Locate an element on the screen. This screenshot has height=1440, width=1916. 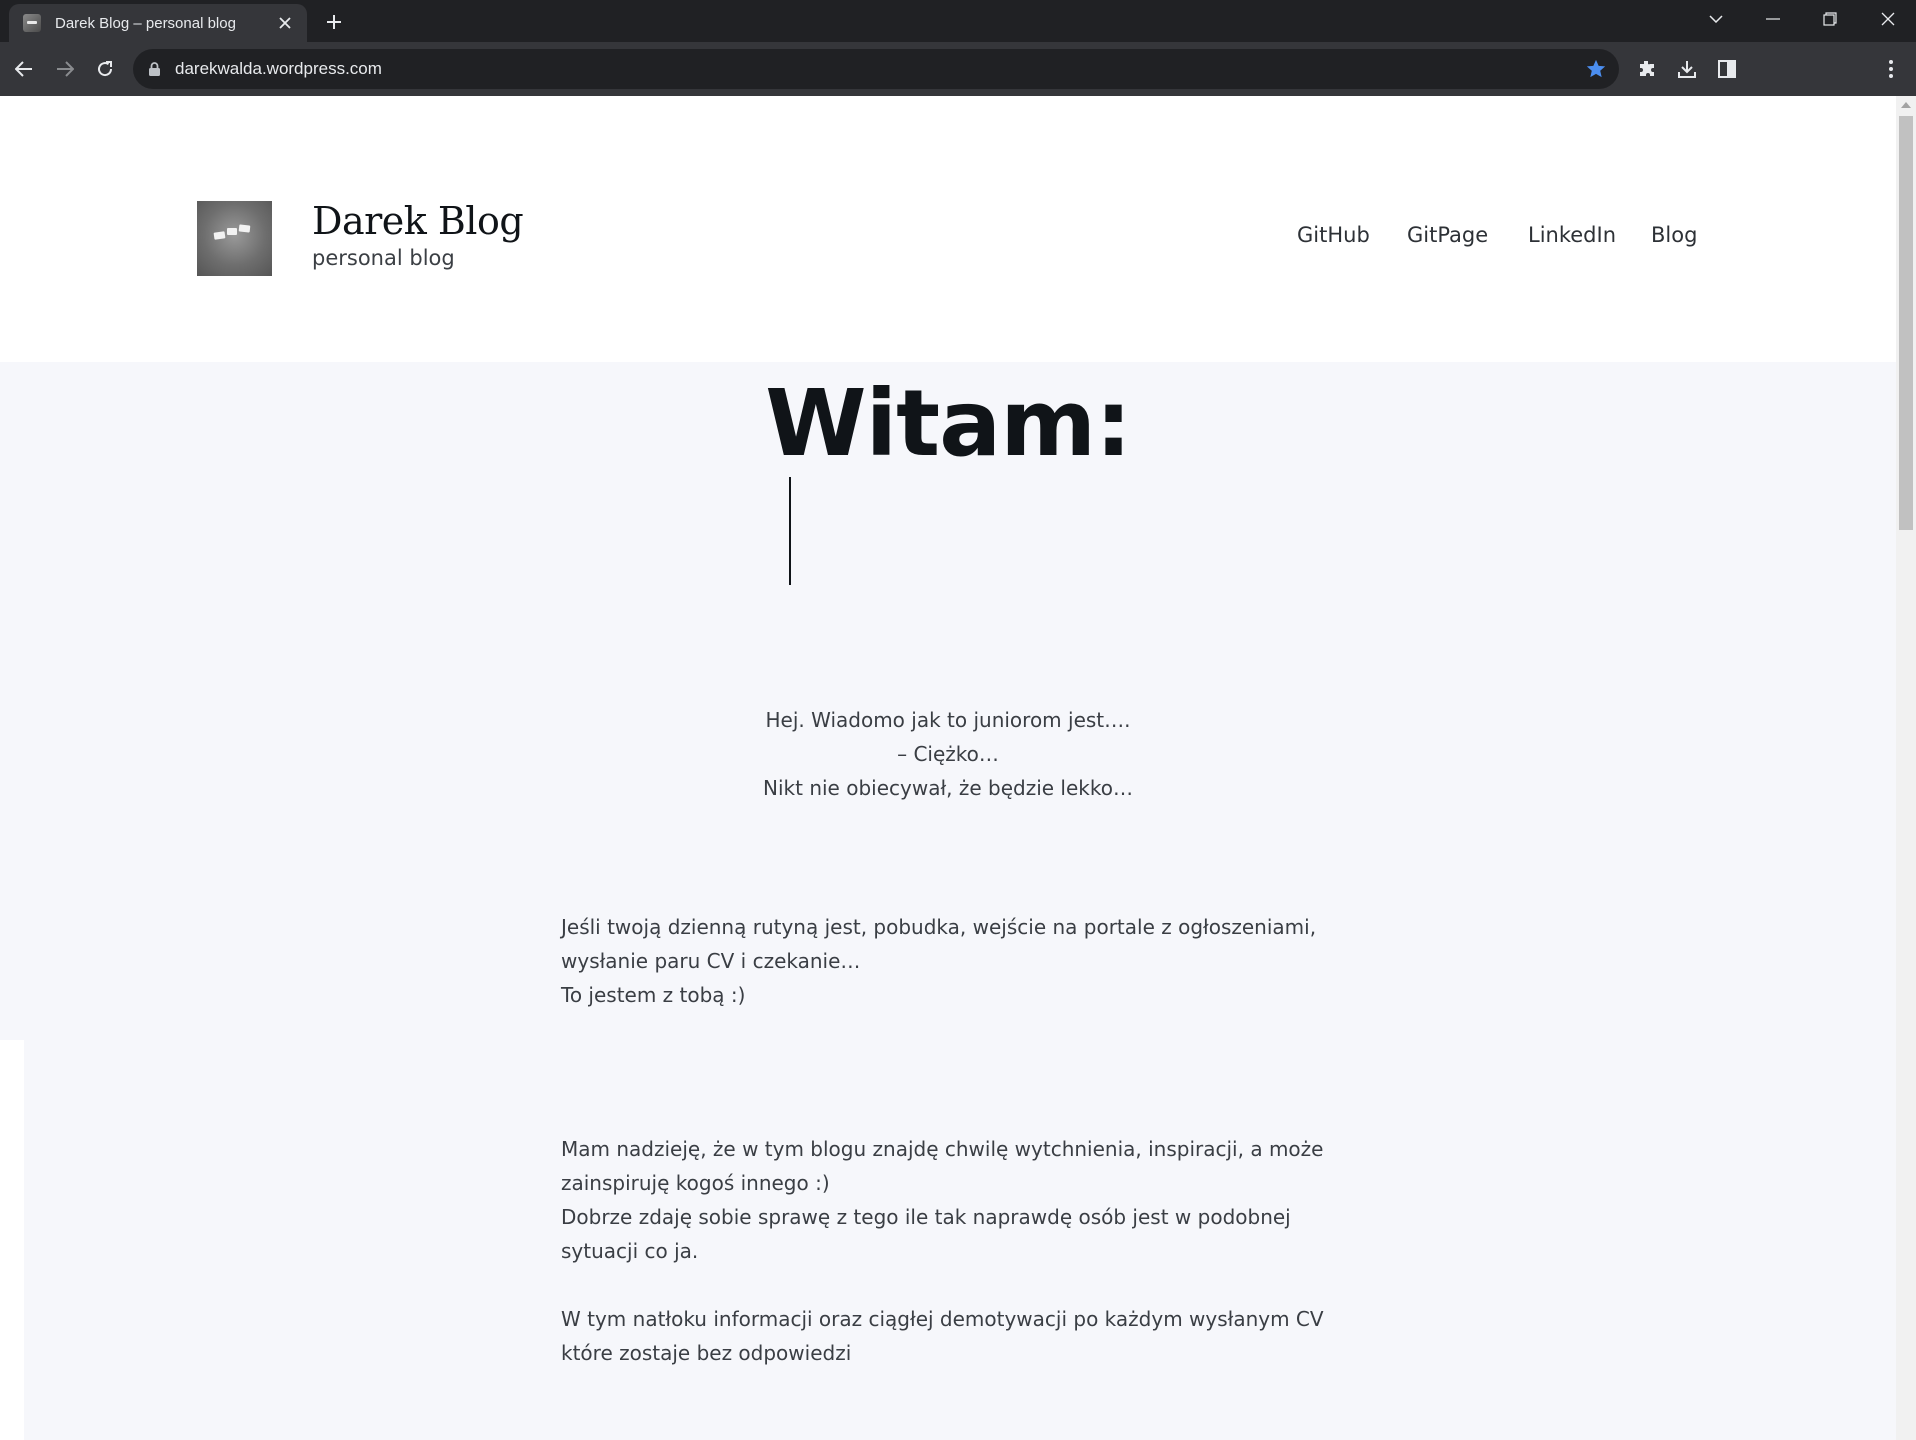
close-window-icon is located at coordinates (1888, 19).